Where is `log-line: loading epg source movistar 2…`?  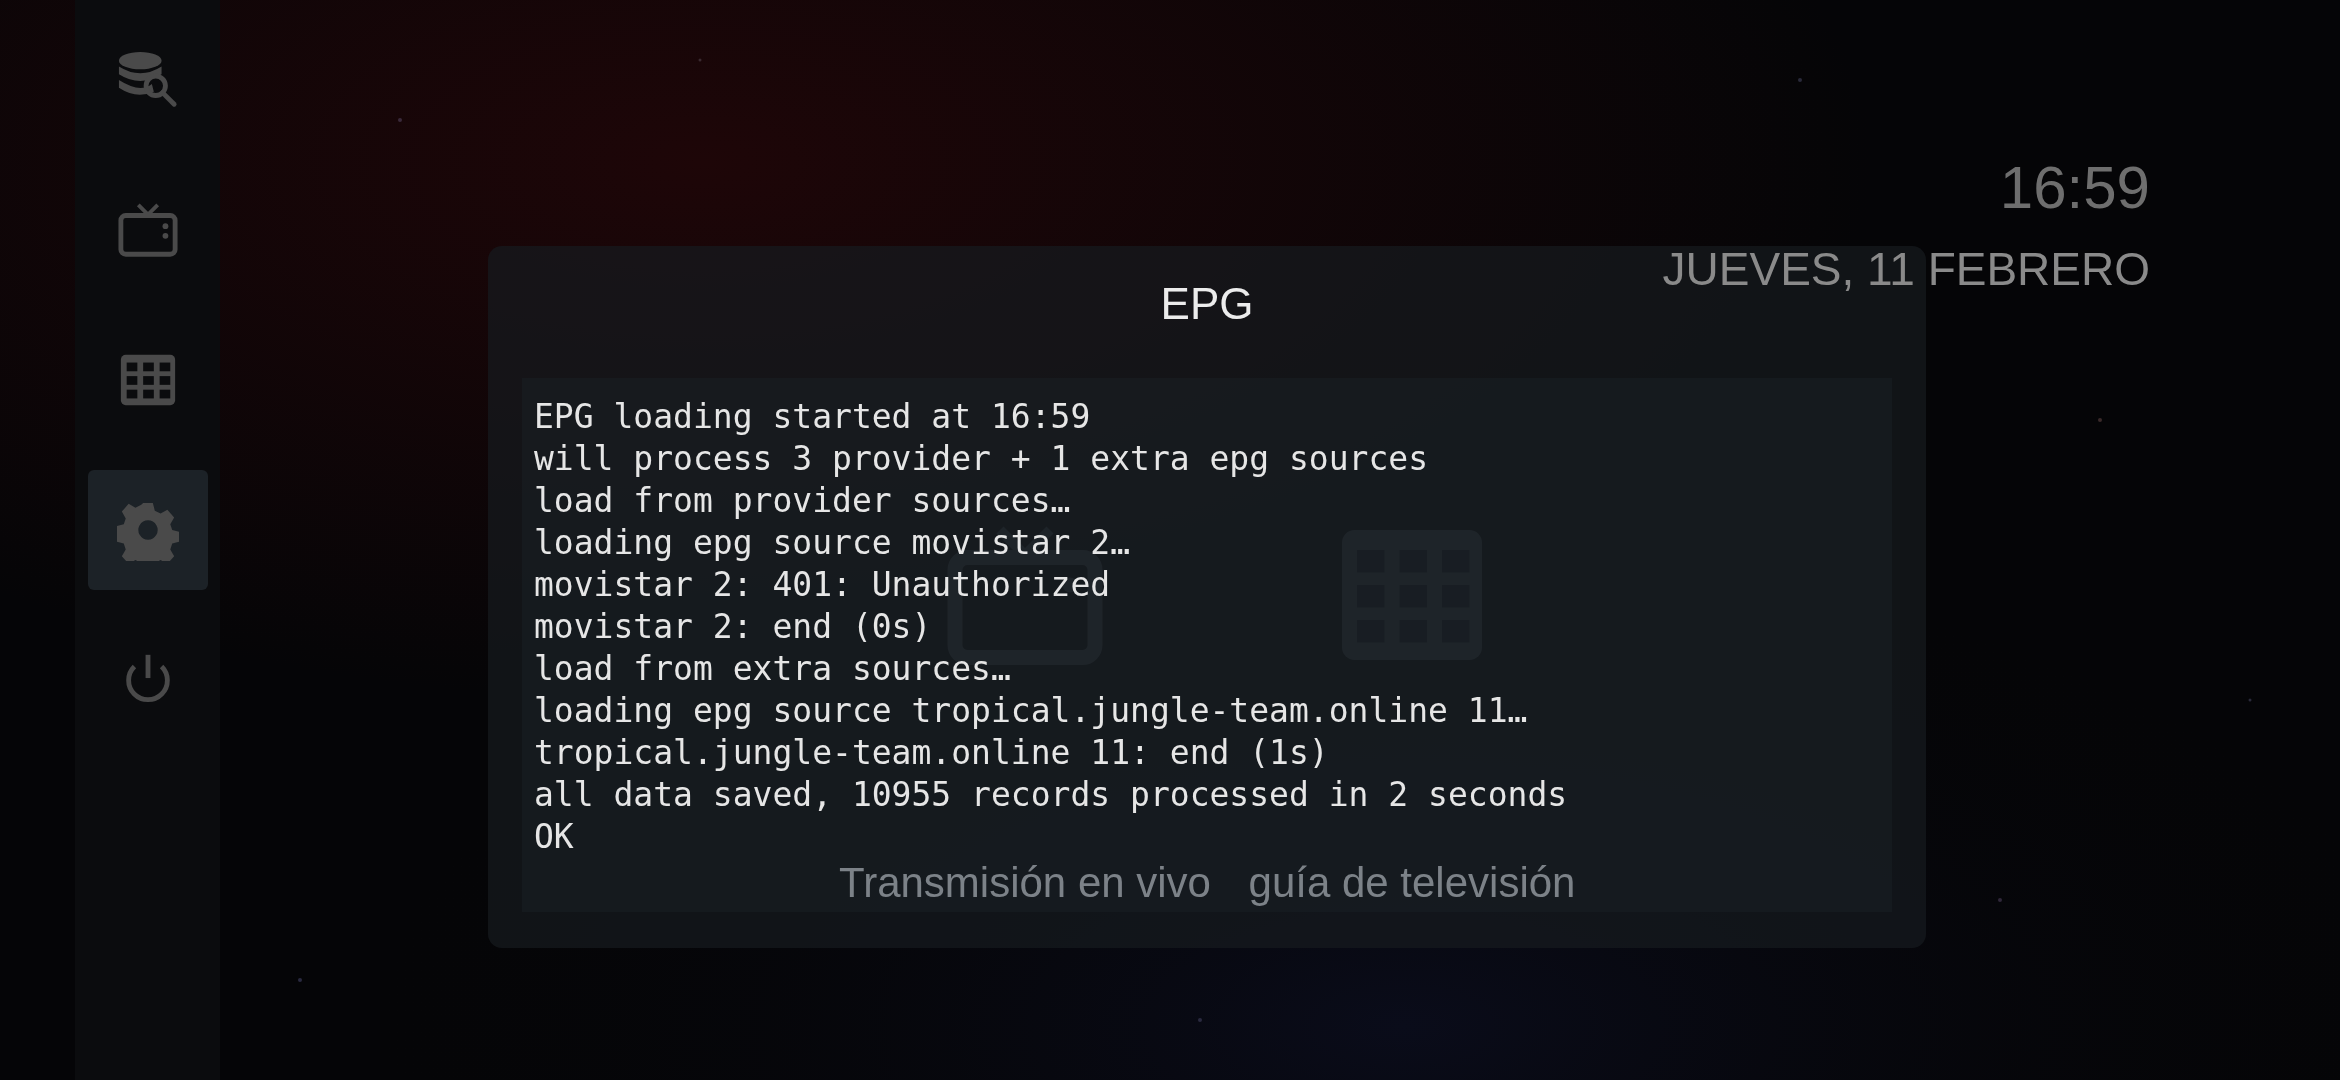 log-line: loading epg source movistar 2… is located at coordinates (832, 543).